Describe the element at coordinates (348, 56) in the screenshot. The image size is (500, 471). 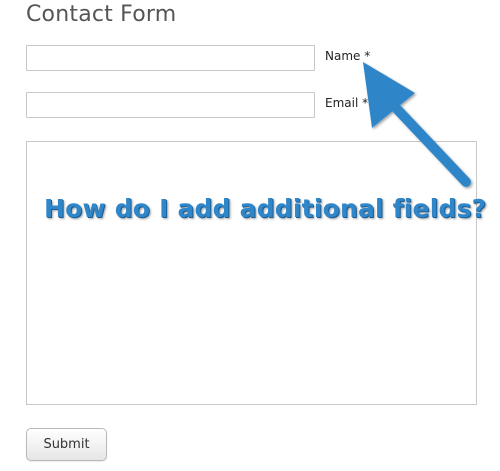
I see `name-label: Name *` at that location.